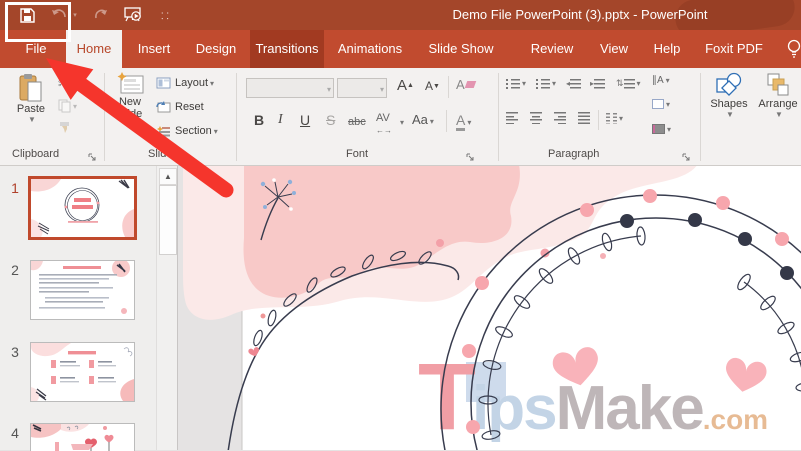 This screenshot has height=451, width=801. Describe the element at coordinates (466, 84) in the screenshot. I see `clear-formatting-button: A` at that location.